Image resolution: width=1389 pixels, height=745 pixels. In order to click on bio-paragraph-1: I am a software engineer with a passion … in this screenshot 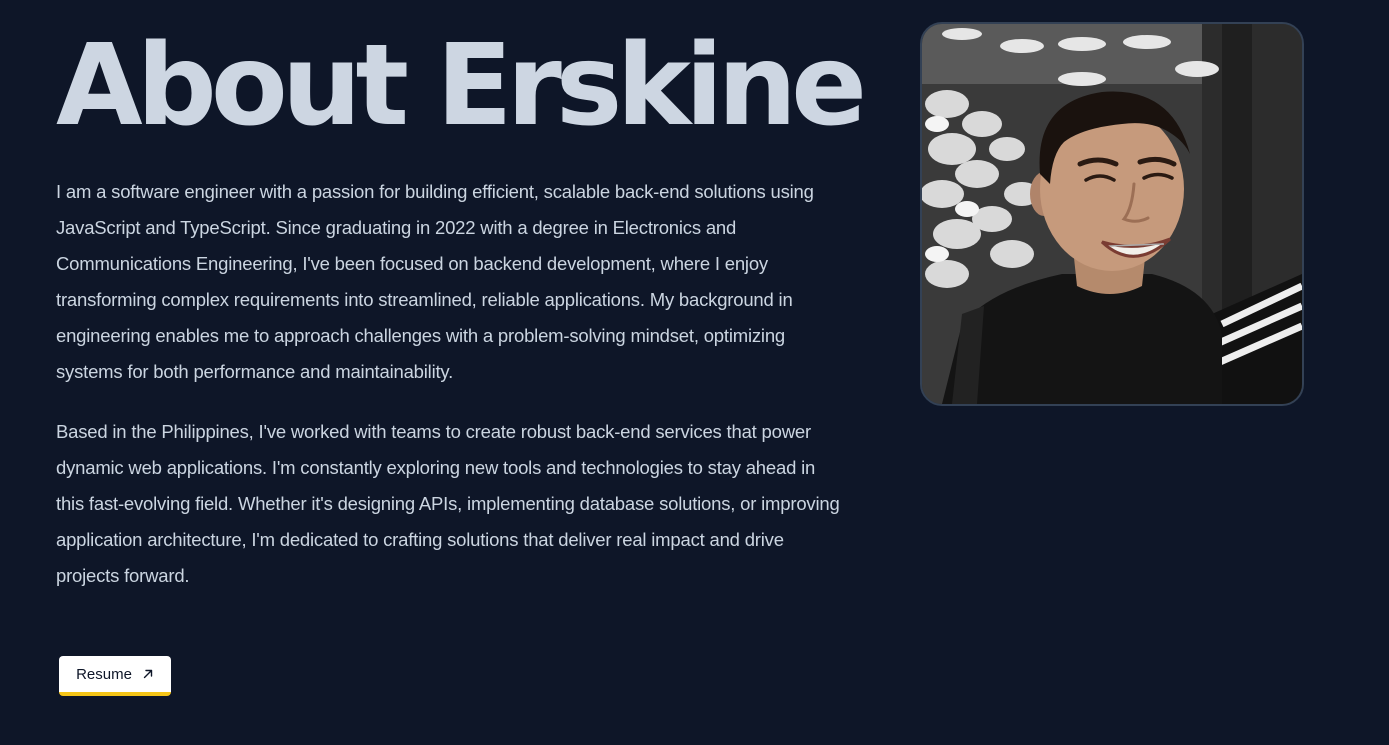, I will do `click(435, 281)`.